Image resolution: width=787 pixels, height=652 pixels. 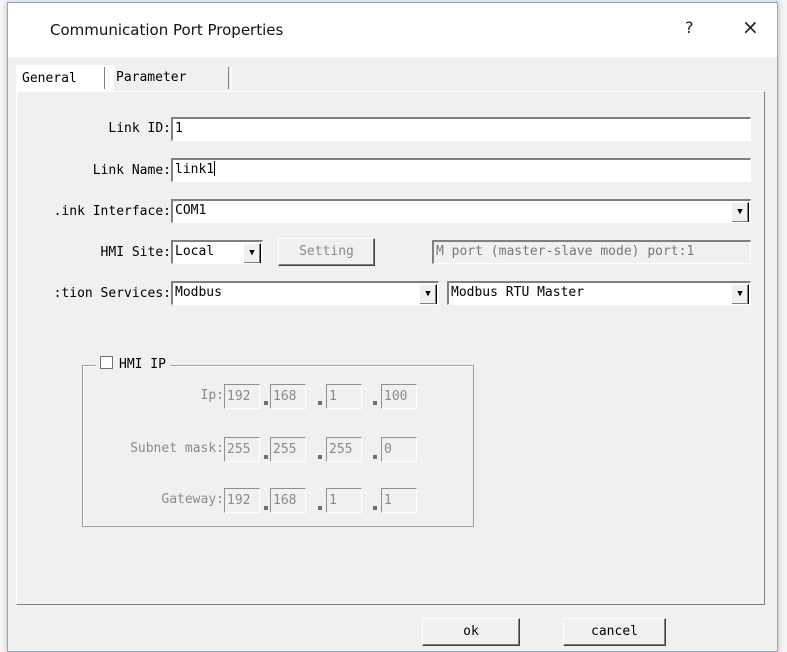 What do you see at coordinates (461, 170) in the screenshot?
I see `link-name-field: link1` at bounding box center [461, 170].